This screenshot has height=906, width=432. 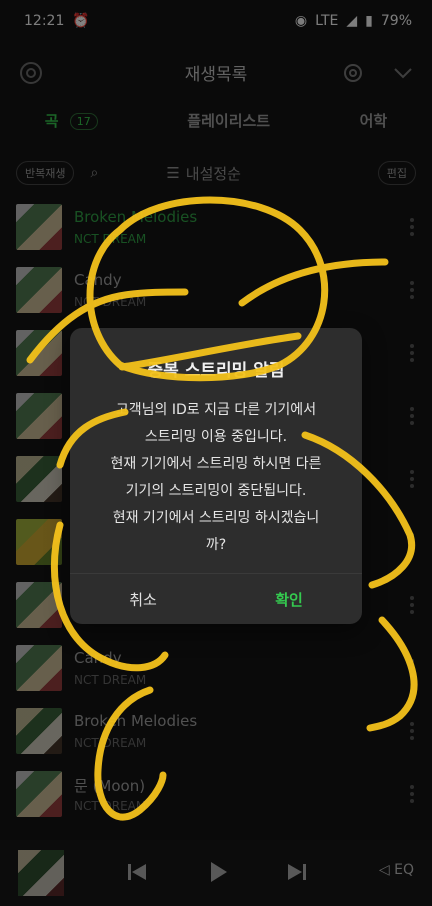 What do you see at coordinates (216, 371) in the screenshot?
I see `dialog-title: 중복 스트리밍 알림` at bounding box center [216, 371].